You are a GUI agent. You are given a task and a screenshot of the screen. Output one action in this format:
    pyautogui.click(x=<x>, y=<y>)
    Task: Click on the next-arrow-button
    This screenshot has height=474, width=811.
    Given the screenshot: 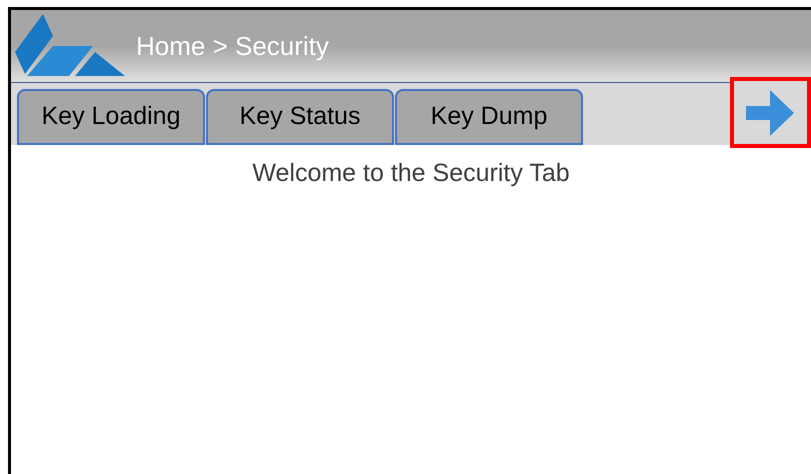 What is the action you would take?
    pyautogui.click(x=770, y=112)
    